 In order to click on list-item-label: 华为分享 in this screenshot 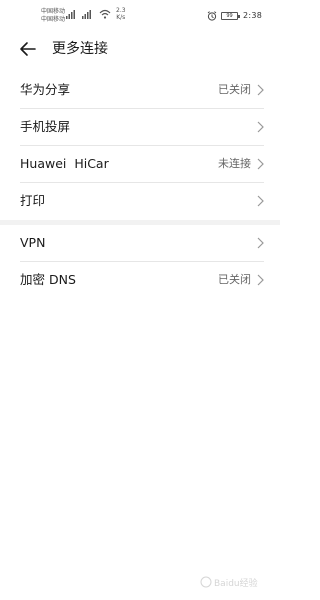, I will do `click(45, 89)`.